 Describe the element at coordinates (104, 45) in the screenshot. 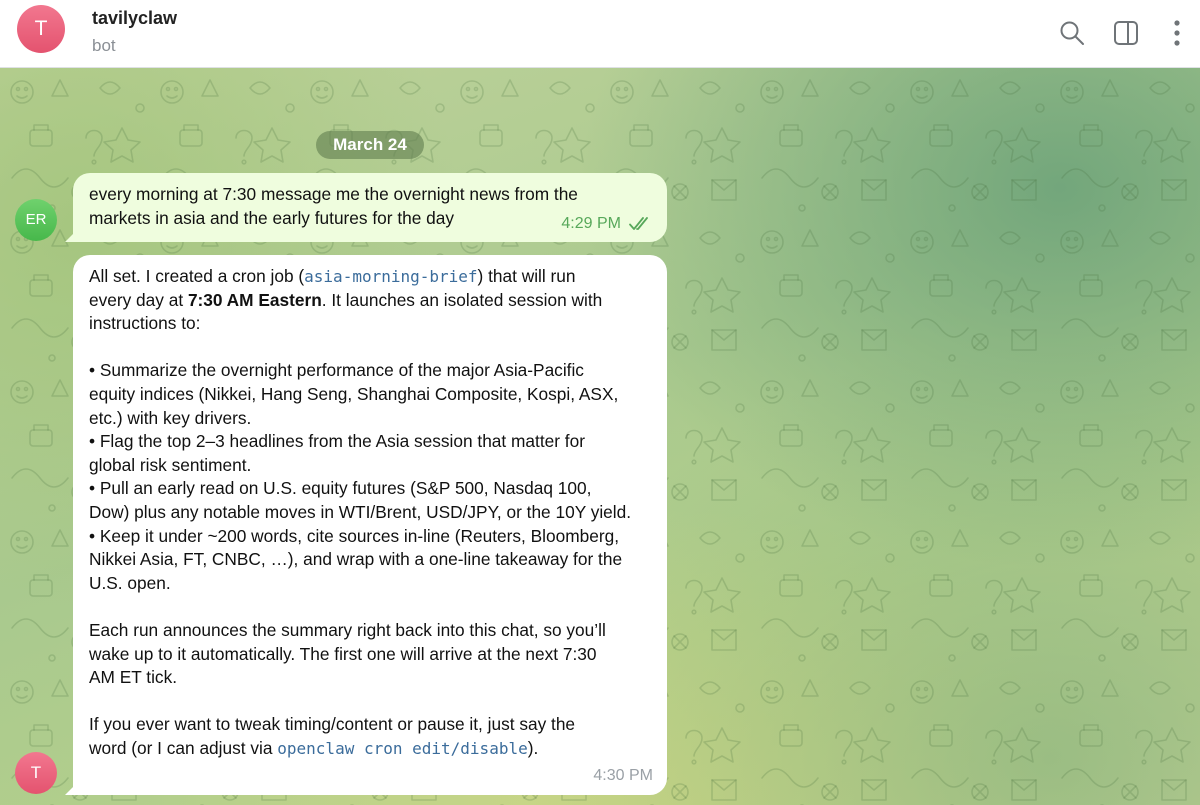

I see `chat-status: bot` at that location.